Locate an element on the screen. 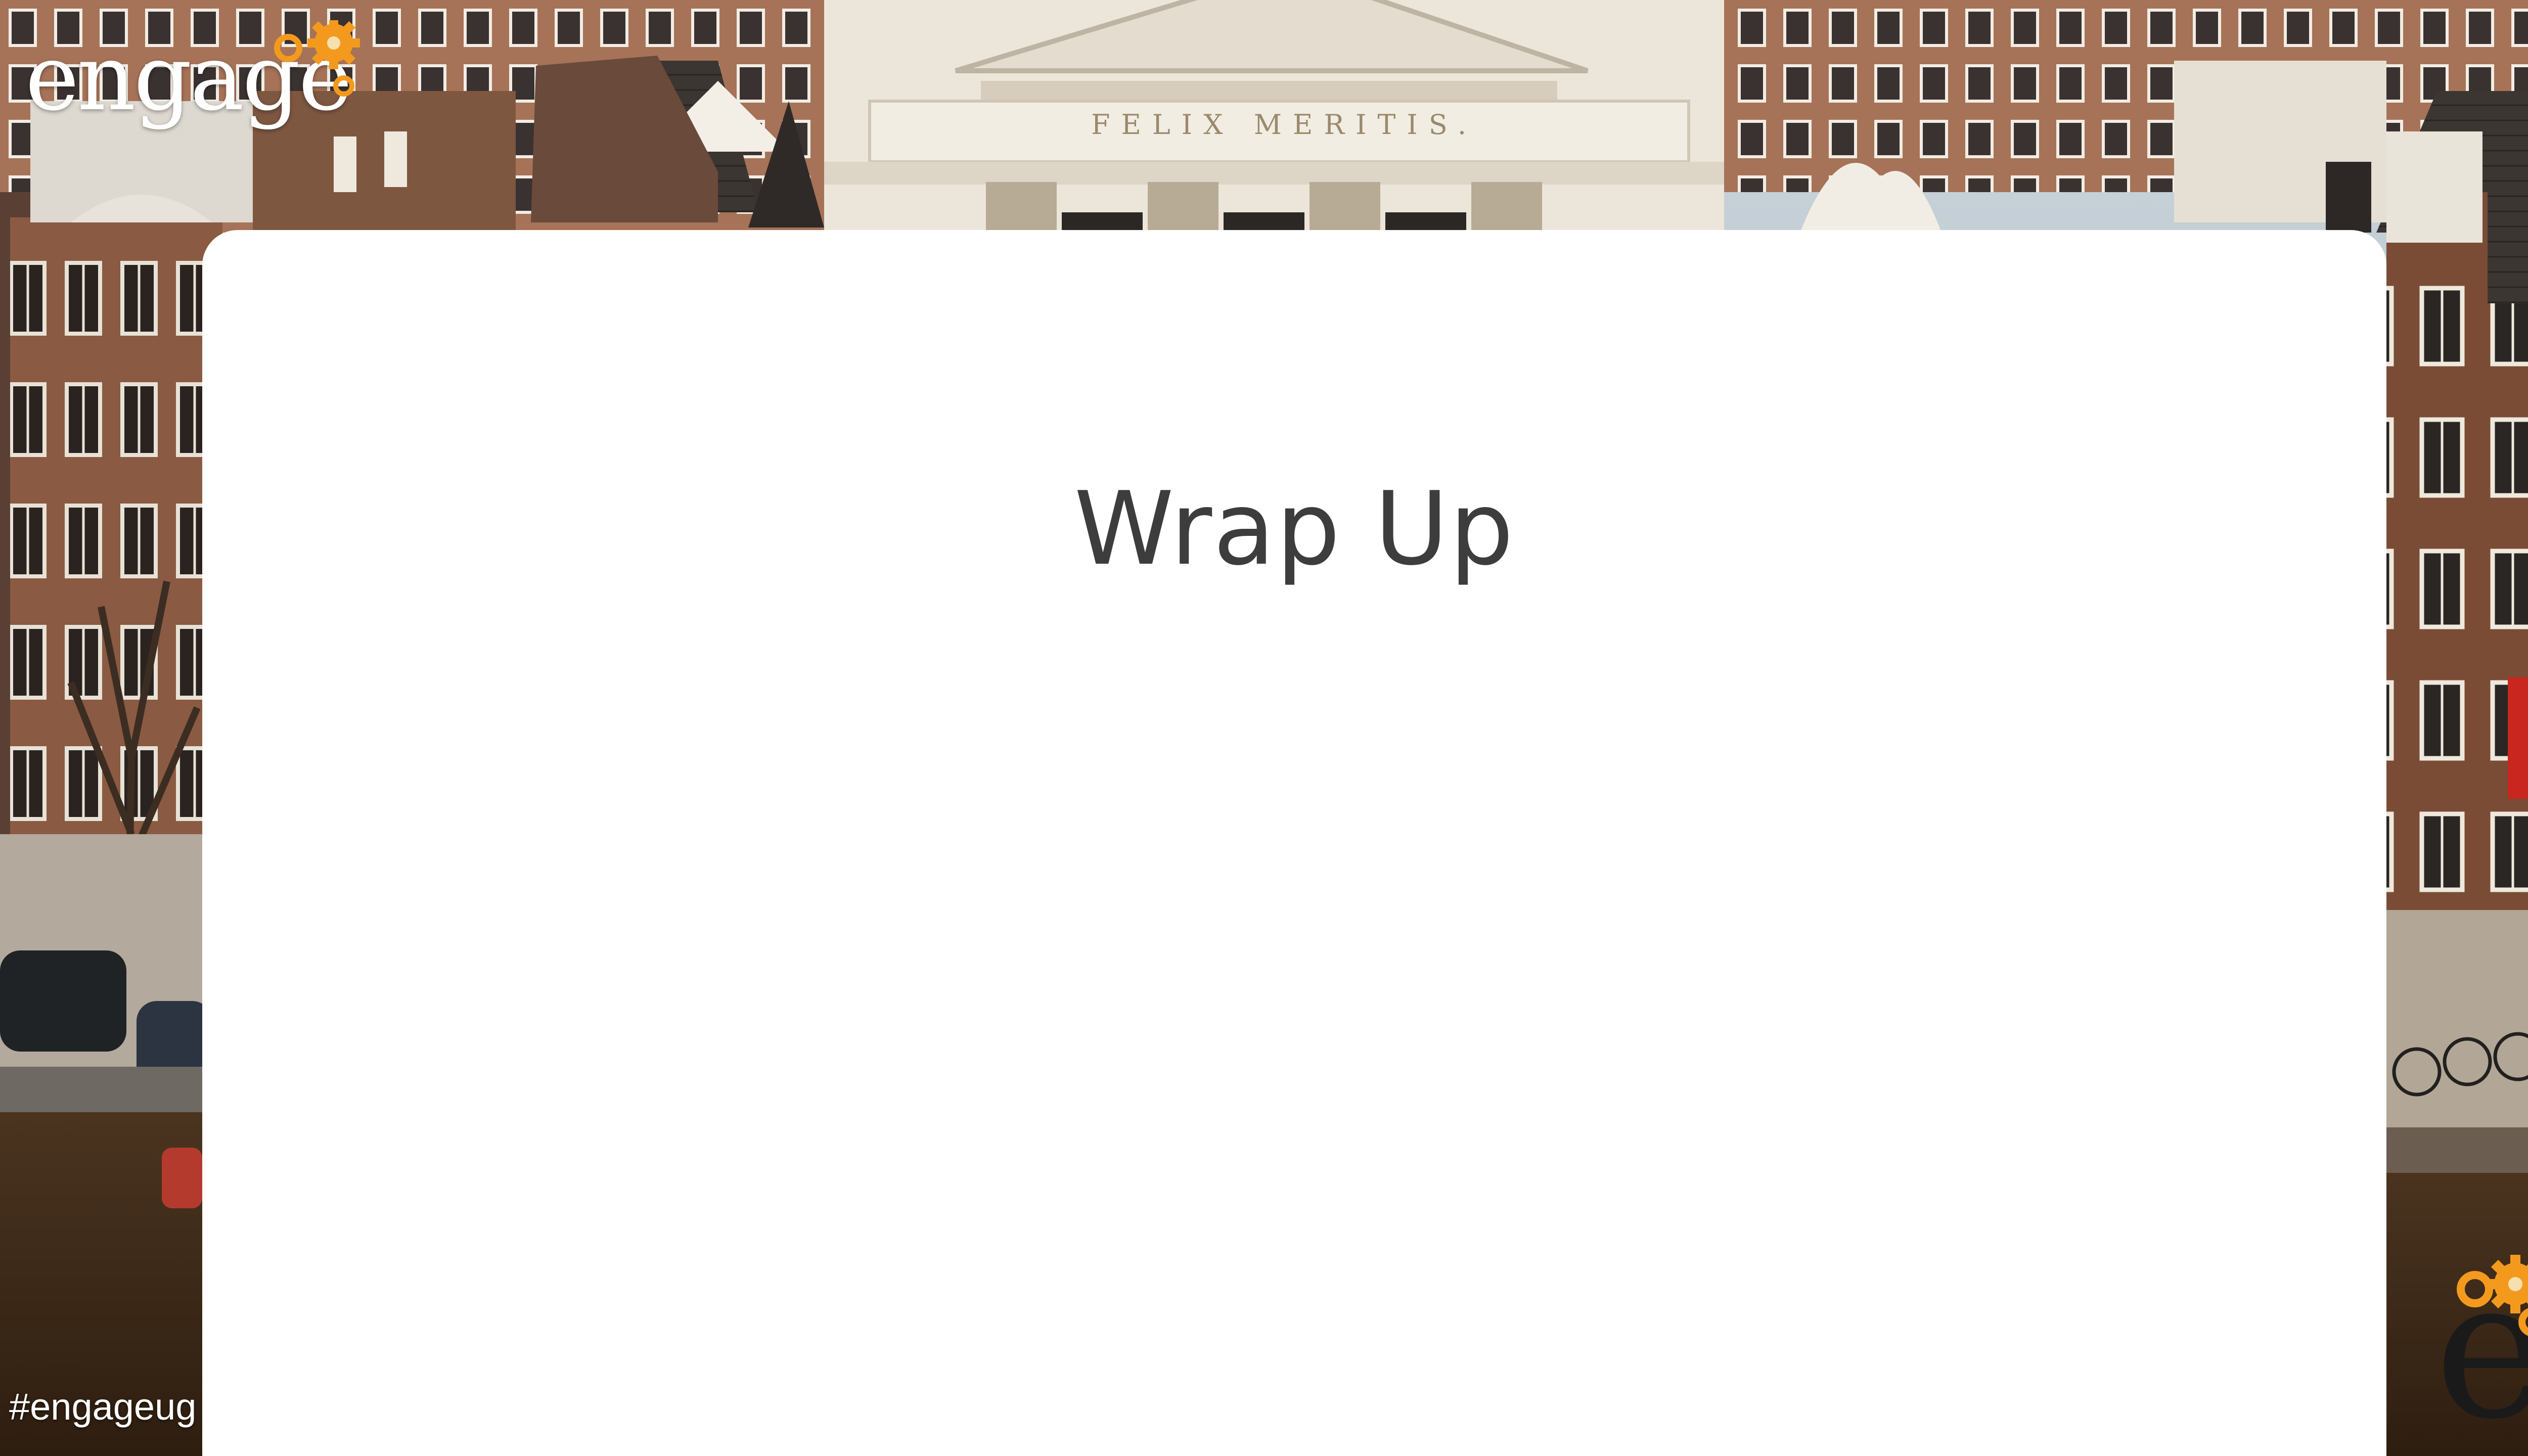  engage-corner-logo: e is located at coordinates (2473, 1350).